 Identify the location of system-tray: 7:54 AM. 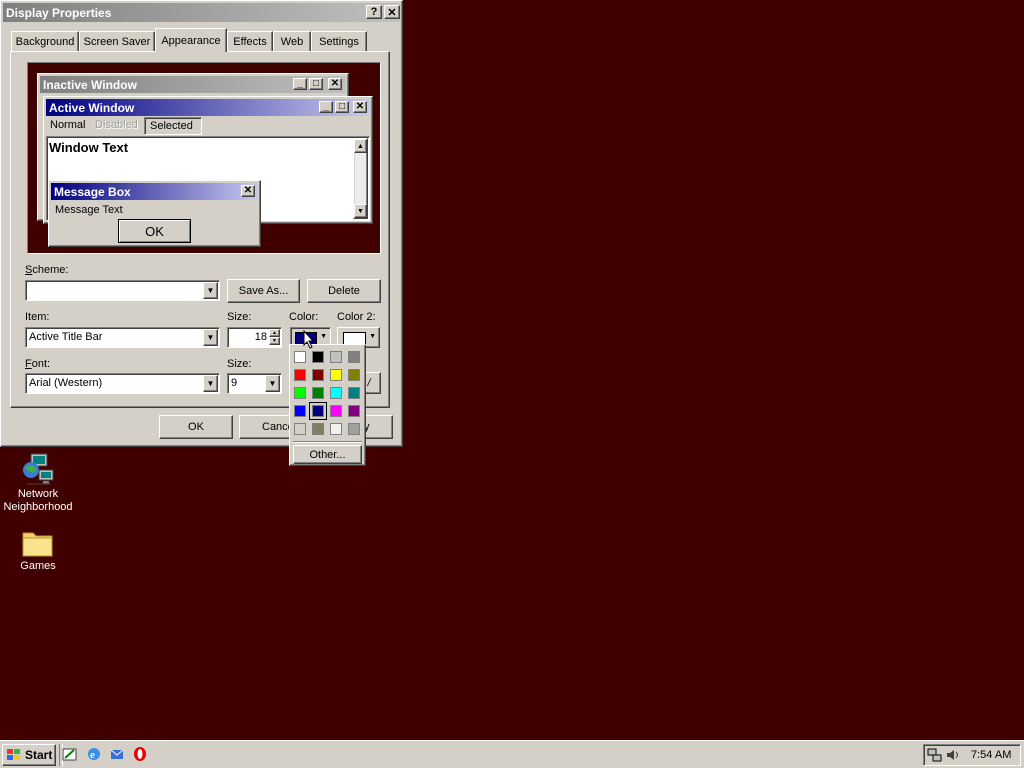
(972, 755).